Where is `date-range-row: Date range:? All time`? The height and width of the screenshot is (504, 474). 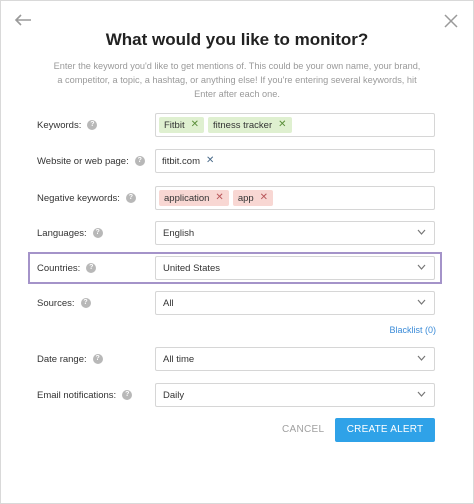 date-range-row: Date range:? All time is located at coordinates (237, 359).